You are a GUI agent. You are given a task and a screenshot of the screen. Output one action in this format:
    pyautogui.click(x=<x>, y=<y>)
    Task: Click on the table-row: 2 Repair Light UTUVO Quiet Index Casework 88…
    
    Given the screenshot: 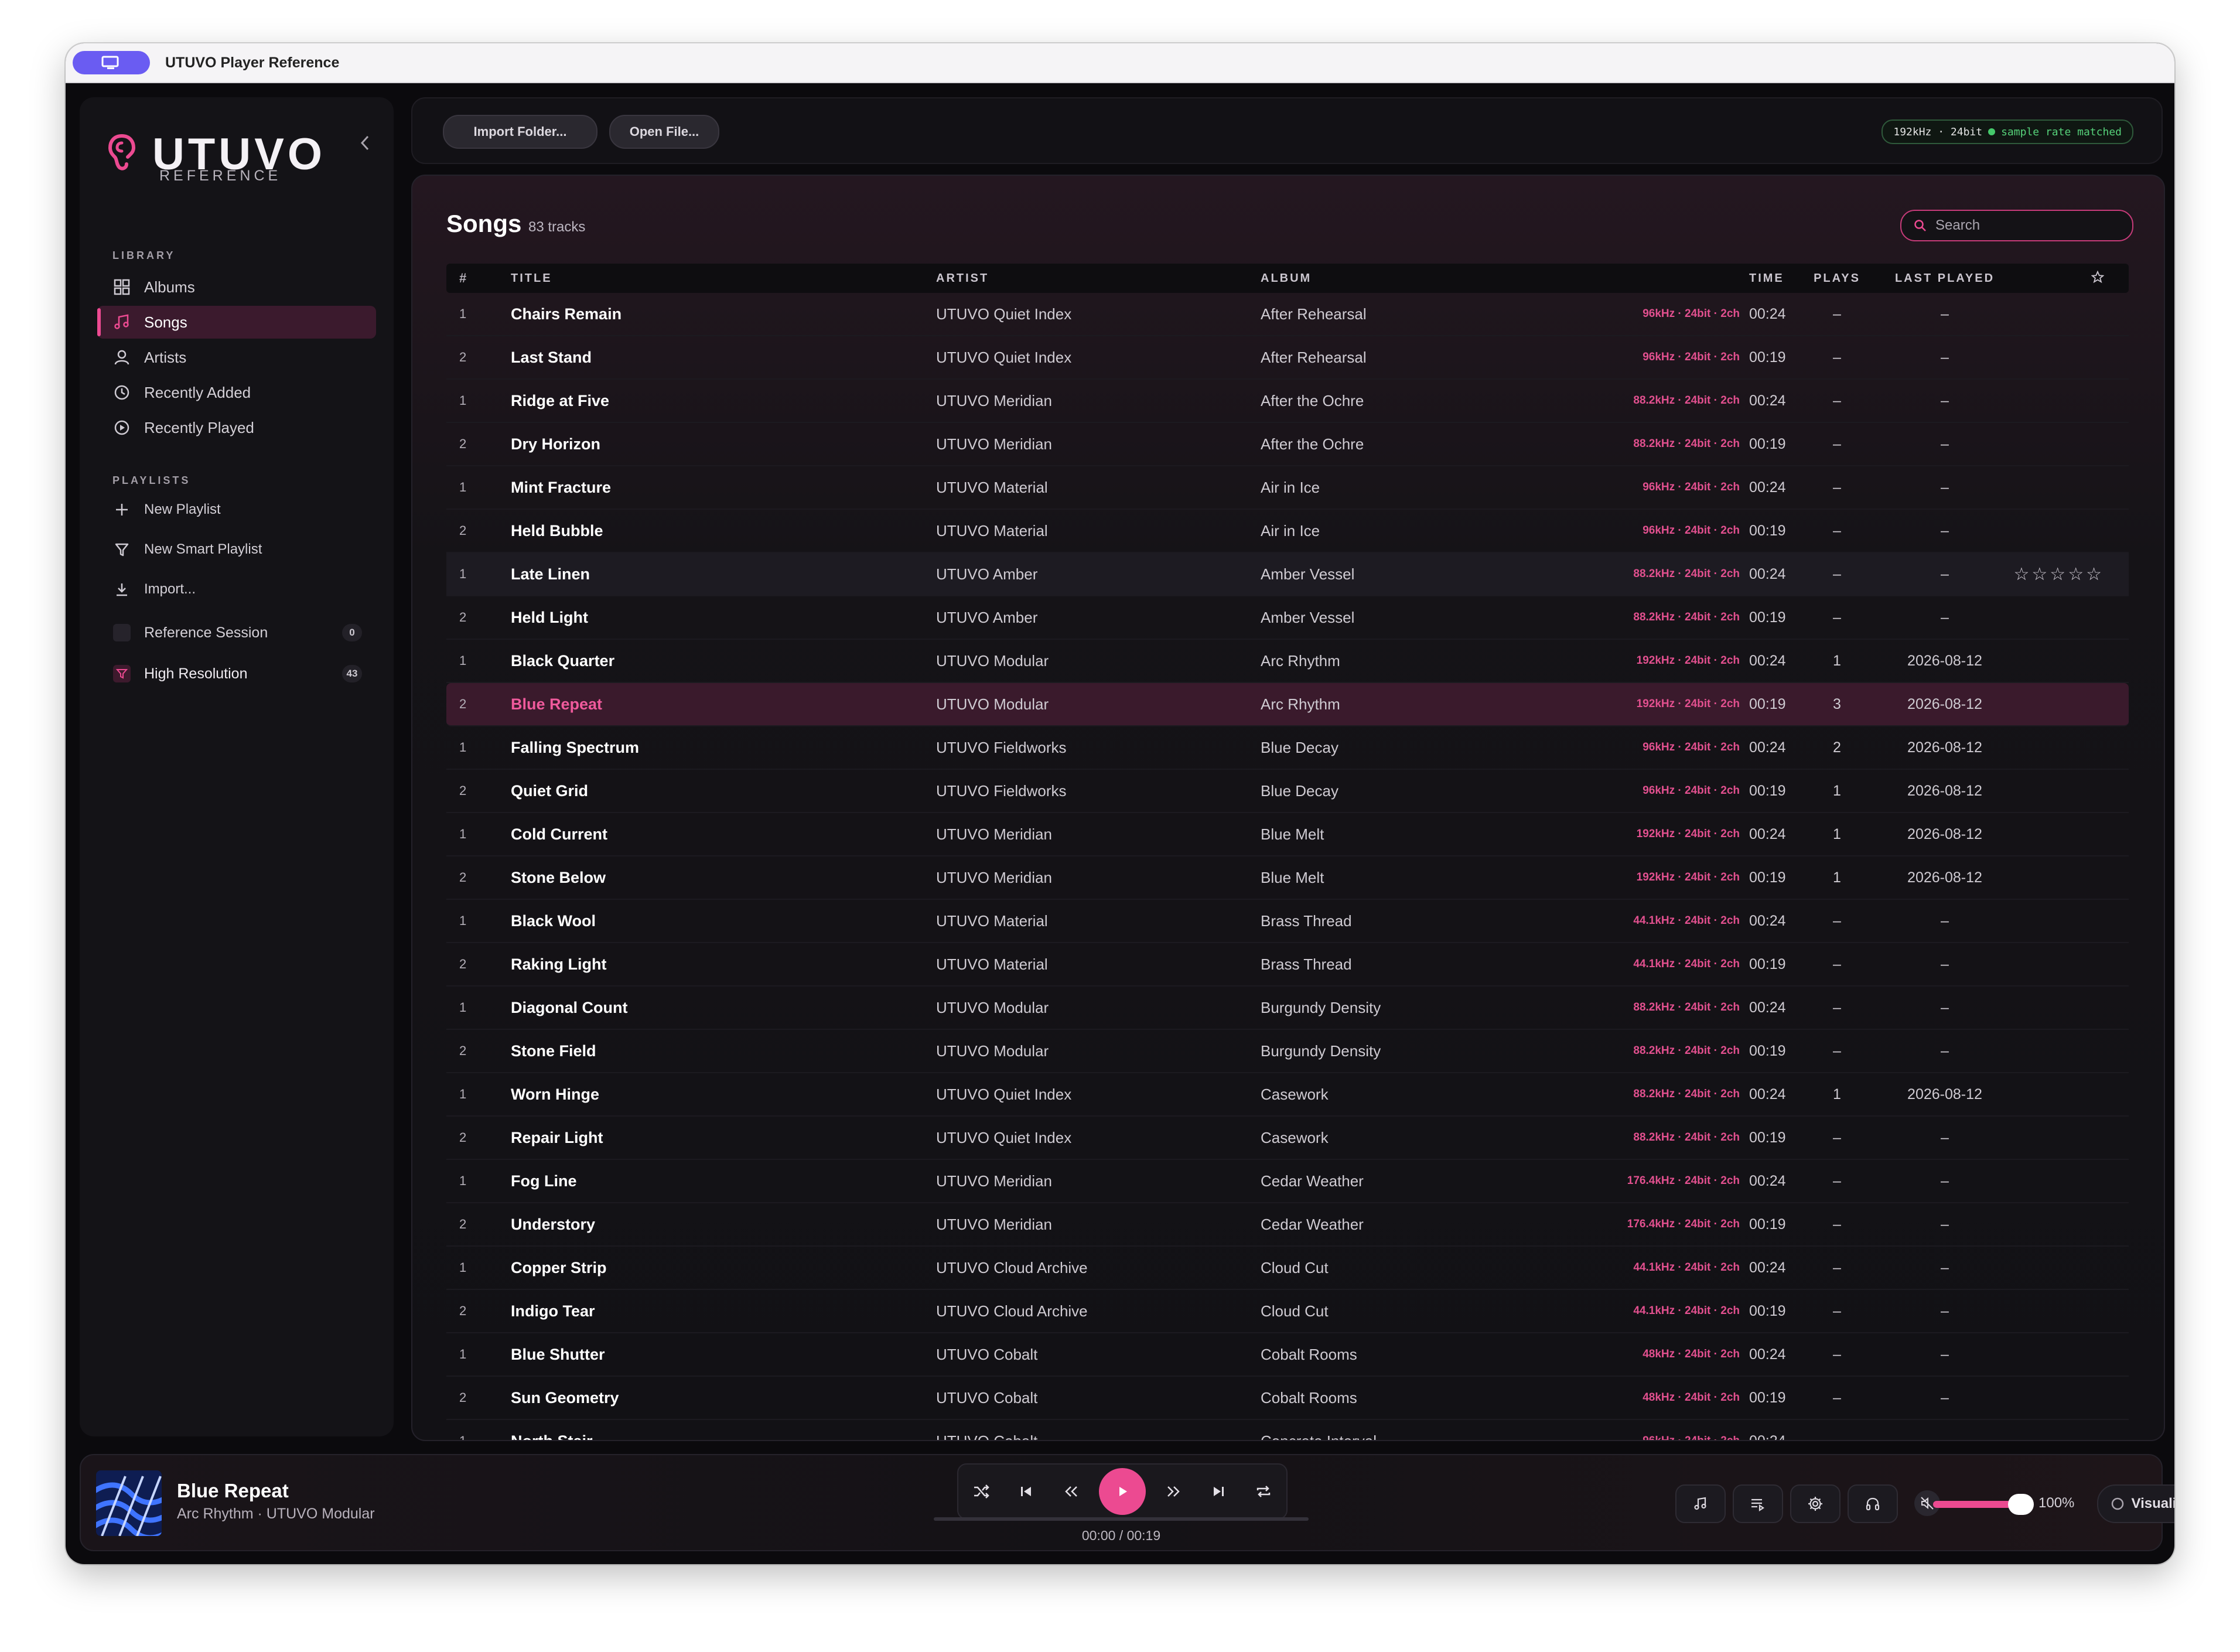 What is the action you would take?
    pyautogui.click(x=1287, y=1138)
    